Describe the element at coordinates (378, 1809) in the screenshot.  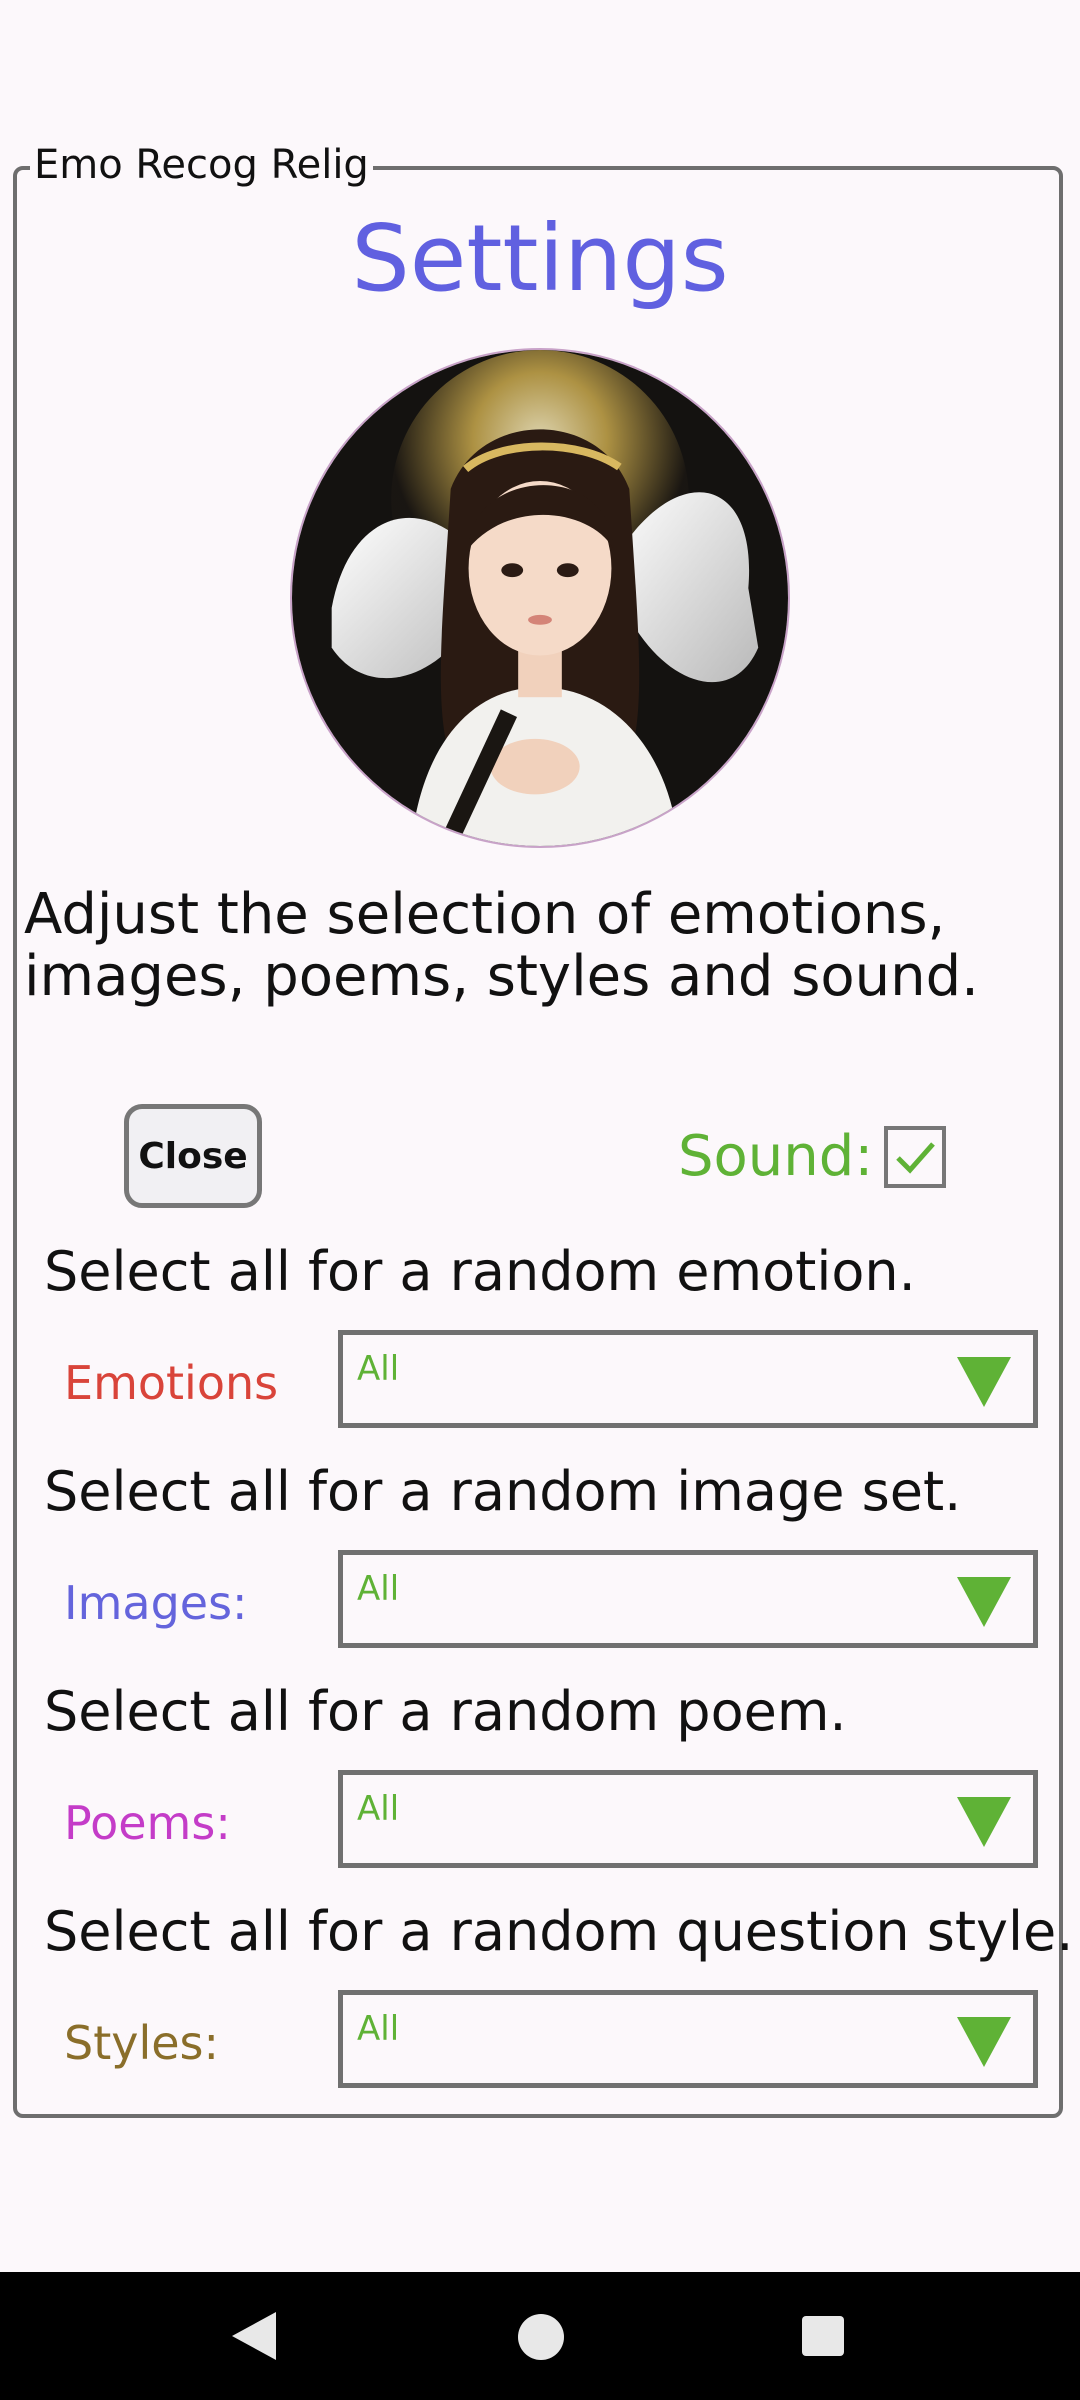
I see `poems-dropdown-value: All` at that location.